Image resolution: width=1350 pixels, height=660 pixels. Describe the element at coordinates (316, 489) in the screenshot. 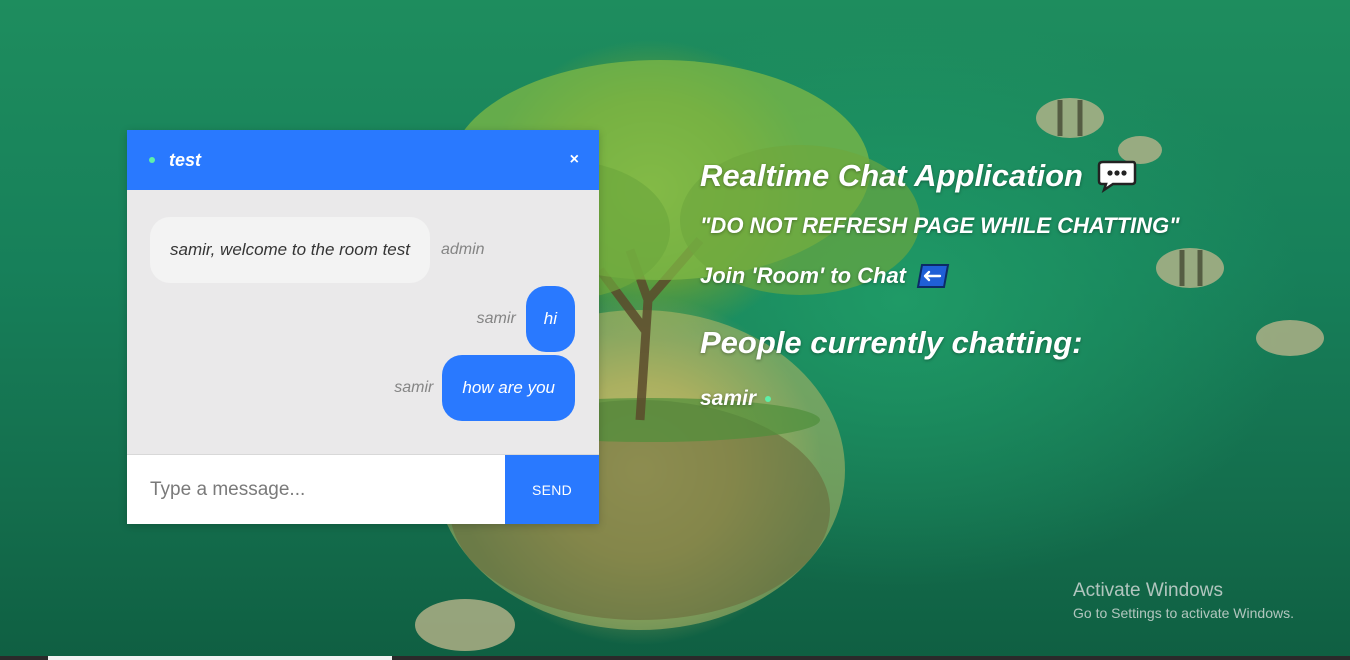

I see `message-input` at that location.